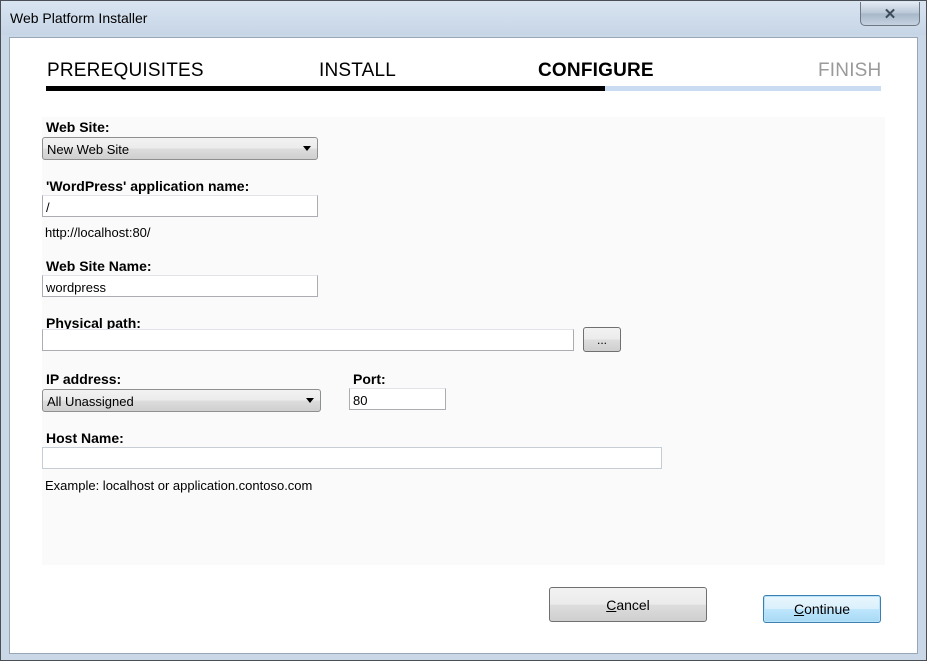 This screenshot has width=927, height=661. What do you see at coordinates (79, 18) in the screenshot?
I see `window-title: Web Platform Installer` at bounding box center [79, 18].